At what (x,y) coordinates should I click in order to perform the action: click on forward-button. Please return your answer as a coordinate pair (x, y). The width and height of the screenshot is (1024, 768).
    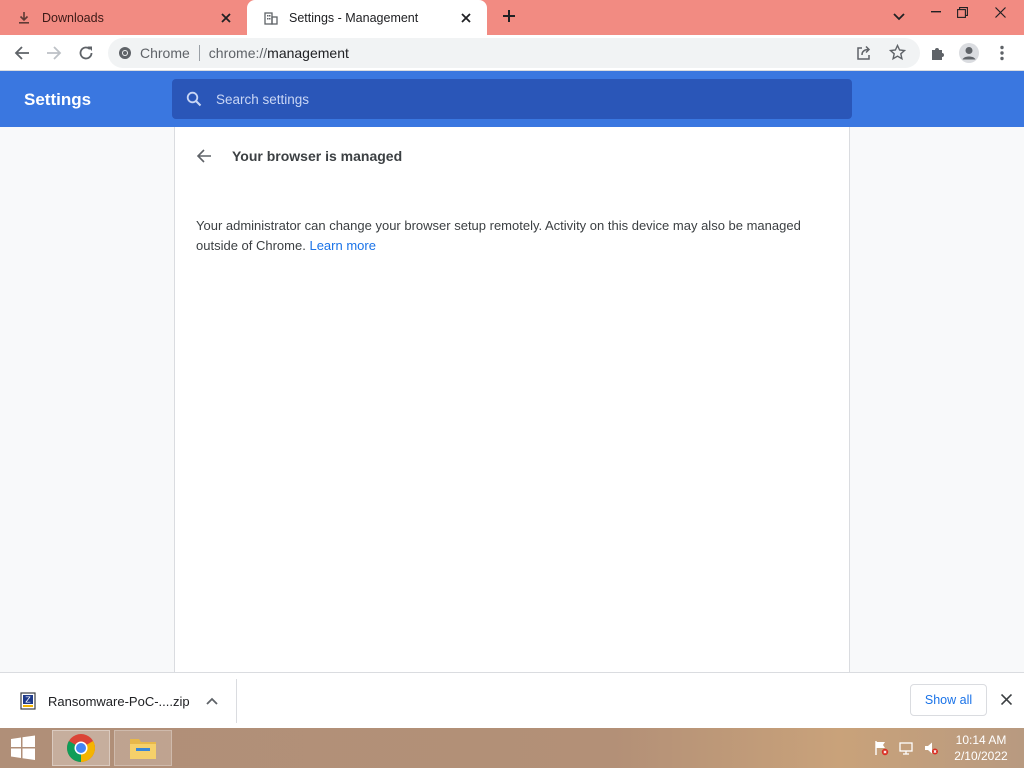
    Looking at the image, I should click on (54, 53).